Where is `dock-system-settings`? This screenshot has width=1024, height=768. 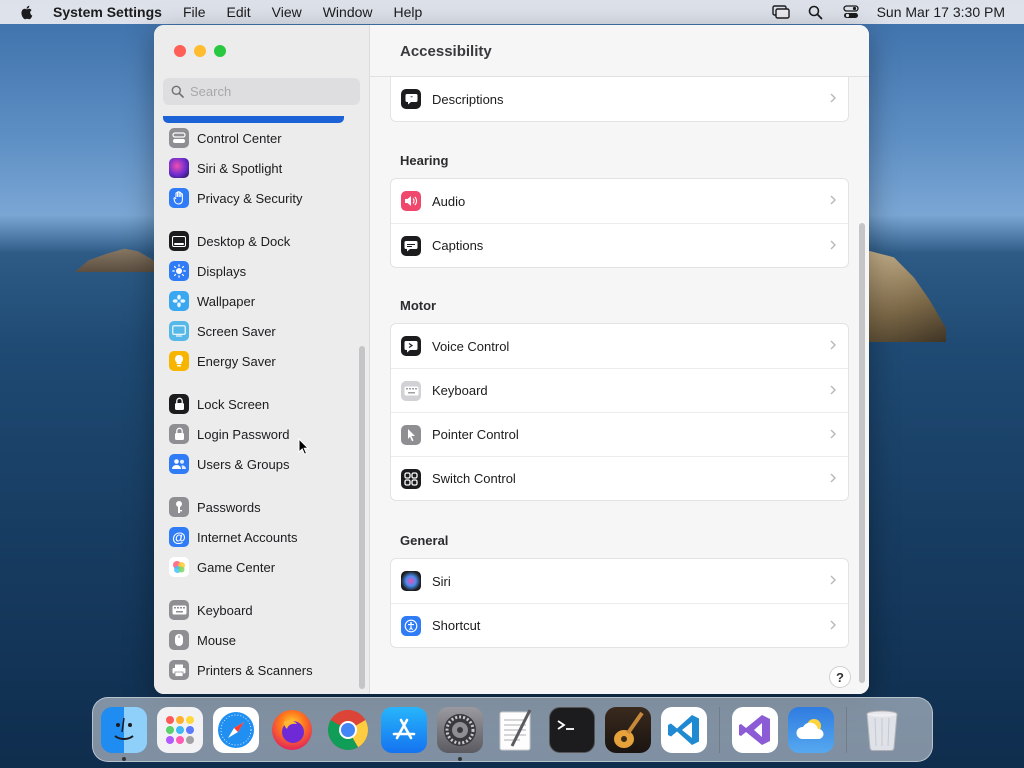
dock-system-settings is located at coordinates (460, 733).